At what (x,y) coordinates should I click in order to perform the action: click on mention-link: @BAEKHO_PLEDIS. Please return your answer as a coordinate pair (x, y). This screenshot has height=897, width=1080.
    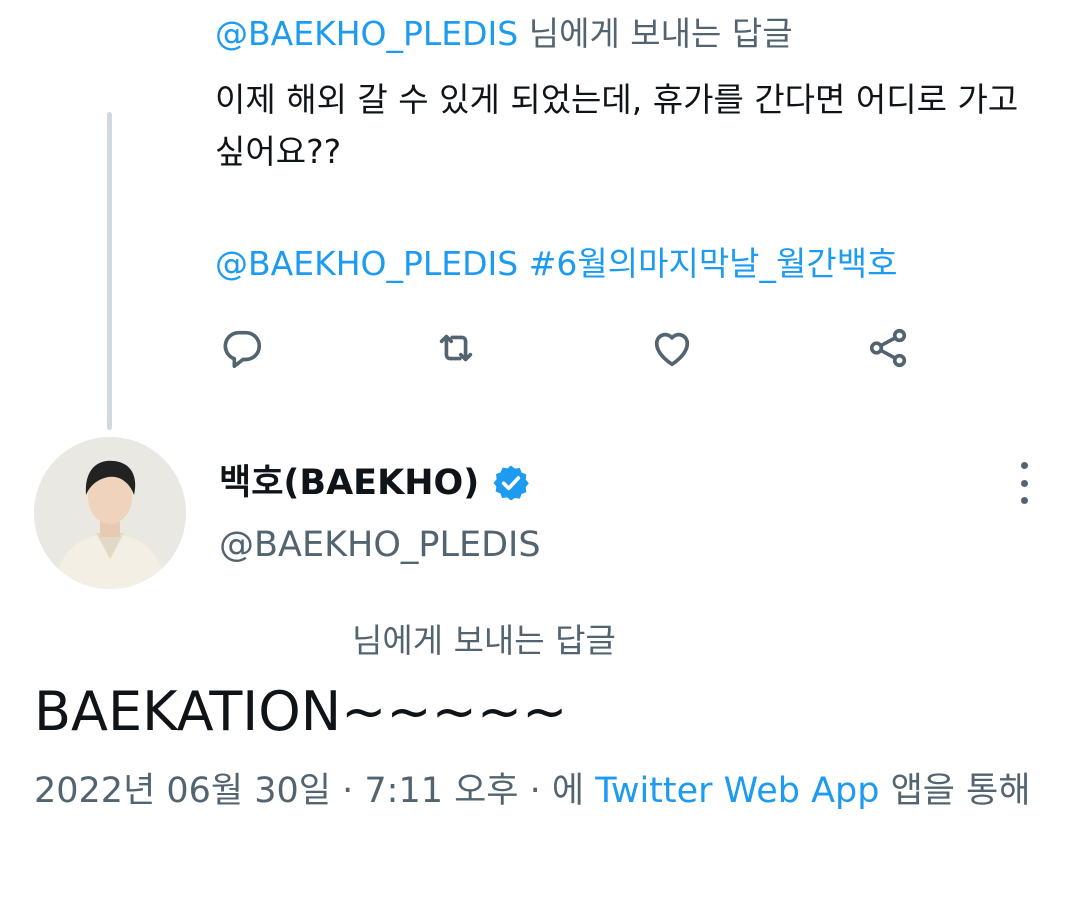
    Looking at the image, I should click on (366, 263).